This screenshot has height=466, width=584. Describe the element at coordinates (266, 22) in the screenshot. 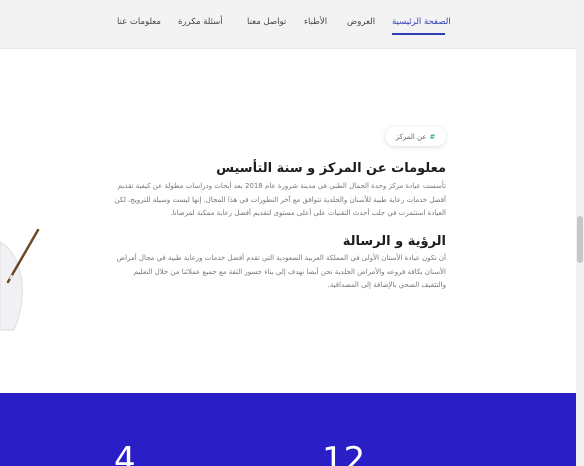

I see `nav-contact: تواصل معنا` at that location.